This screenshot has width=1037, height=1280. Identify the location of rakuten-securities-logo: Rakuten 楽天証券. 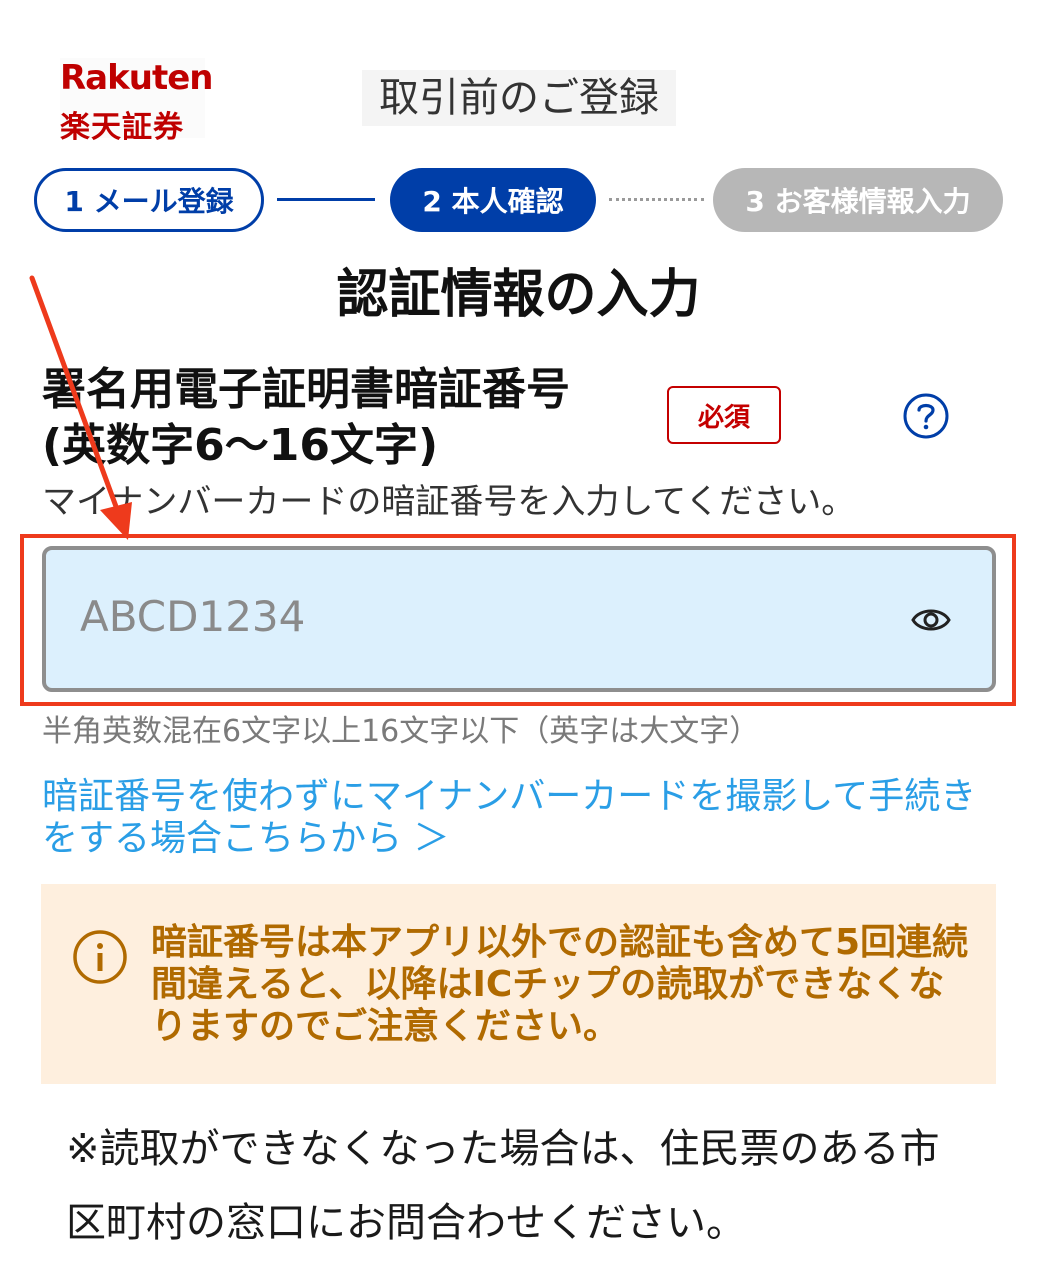
(136, 101).